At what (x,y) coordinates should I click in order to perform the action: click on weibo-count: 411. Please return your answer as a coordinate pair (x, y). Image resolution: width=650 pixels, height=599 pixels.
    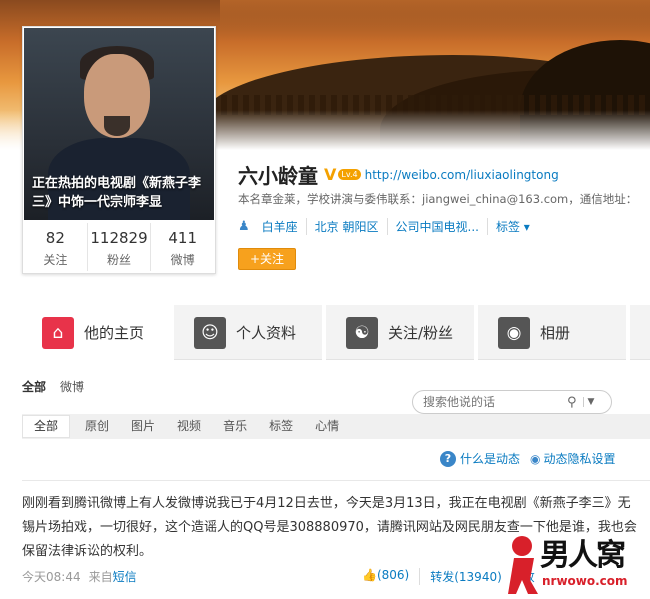
    Looking at the image, I should click on (182, 238).